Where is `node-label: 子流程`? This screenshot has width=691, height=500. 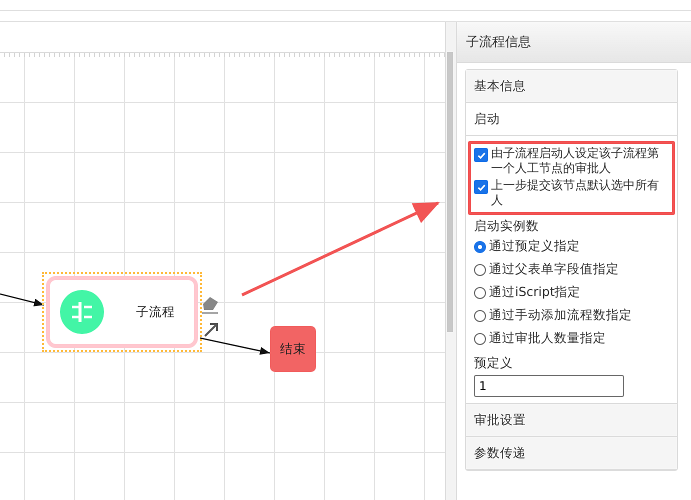
node-label: 子流程 is located at coordinates (155, 312).